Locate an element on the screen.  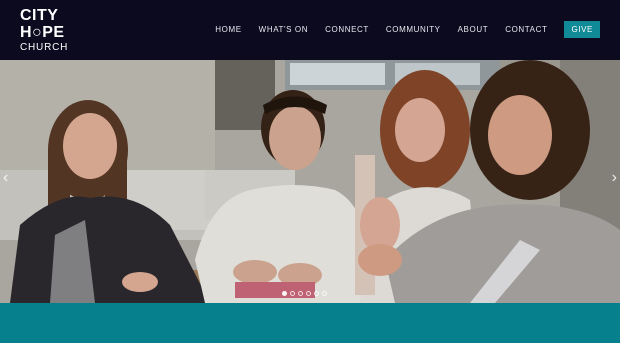
nav-contact: CONTACT is located at coordinates (526, 29).